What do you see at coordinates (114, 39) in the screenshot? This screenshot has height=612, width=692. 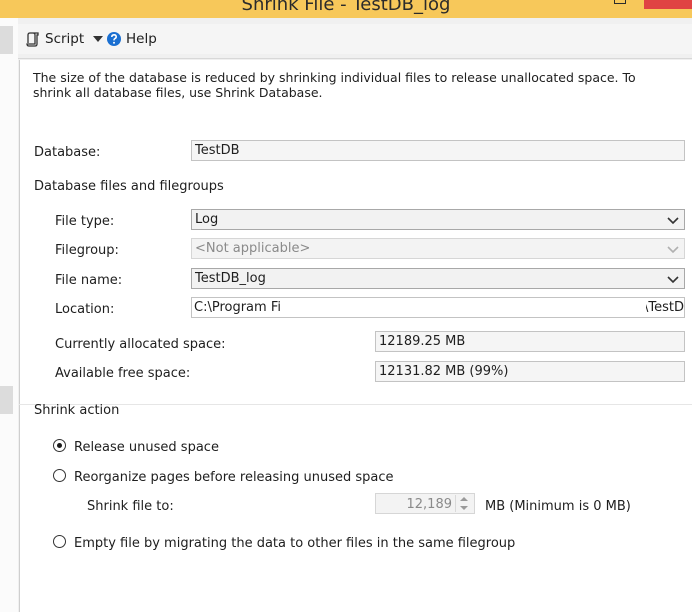 I see `help-icon` at bounding box center [114, 39].